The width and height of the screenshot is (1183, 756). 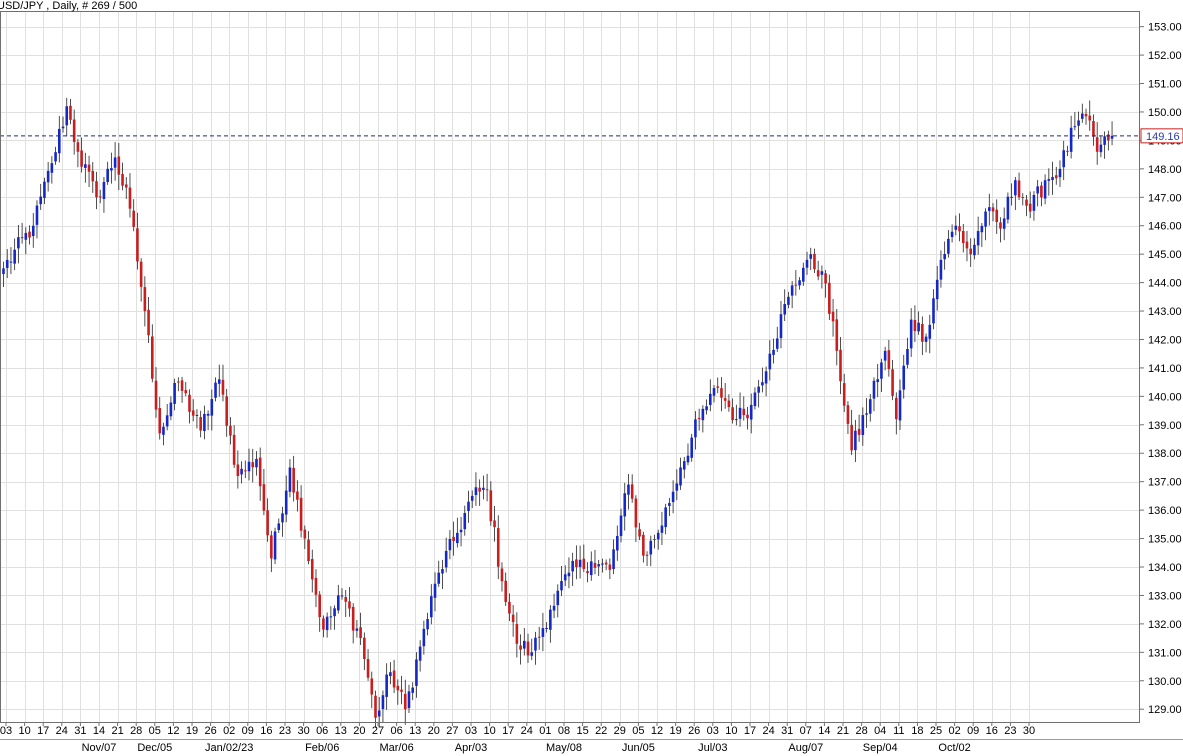 I want to click on x-month-label: Feb/06, so click(x=322, y=748).